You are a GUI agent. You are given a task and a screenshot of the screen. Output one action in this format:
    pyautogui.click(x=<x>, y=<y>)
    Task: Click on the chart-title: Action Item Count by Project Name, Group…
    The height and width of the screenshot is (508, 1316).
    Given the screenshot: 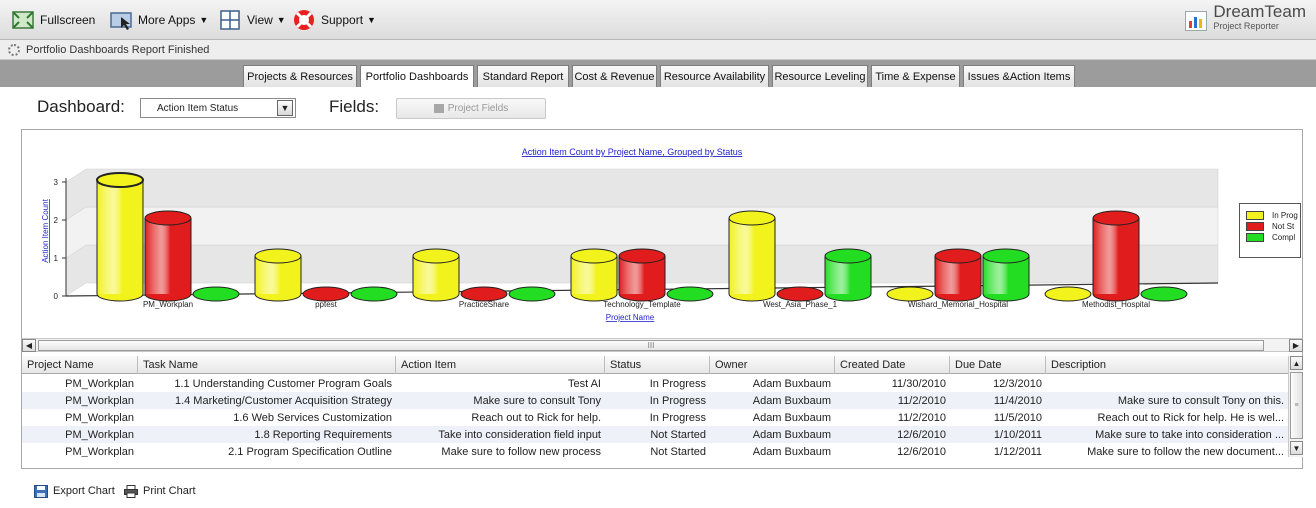 What is the action you would take?
    pyautogui.click(x=632, y=152)
    